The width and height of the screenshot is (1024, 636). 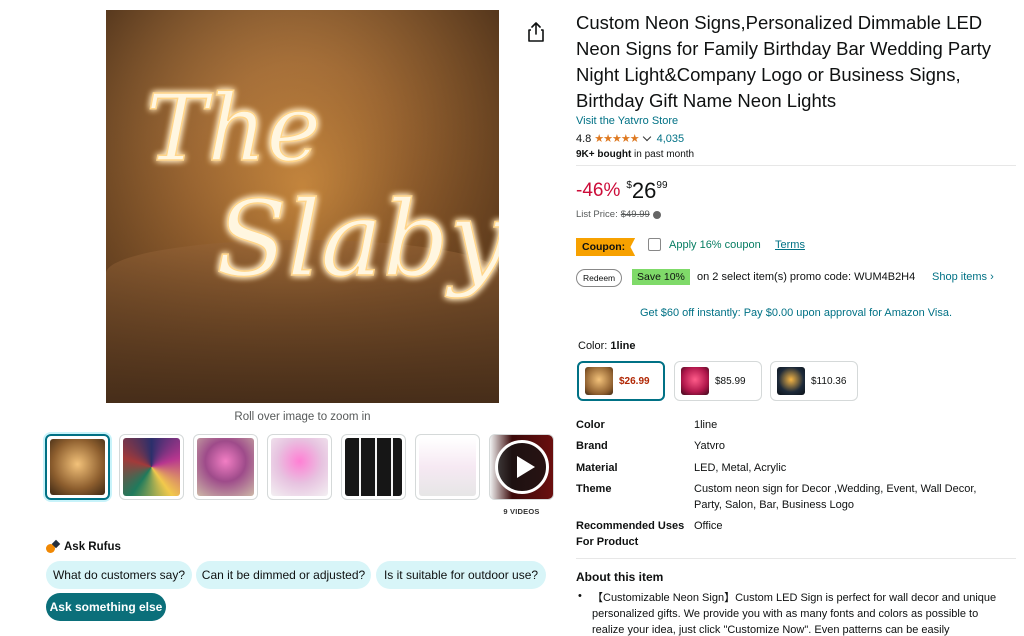 What do you see at coordinates (357, 239) in the screenshot?
I see `neon-line-name: Slabys` at bounding box center [357, 239].